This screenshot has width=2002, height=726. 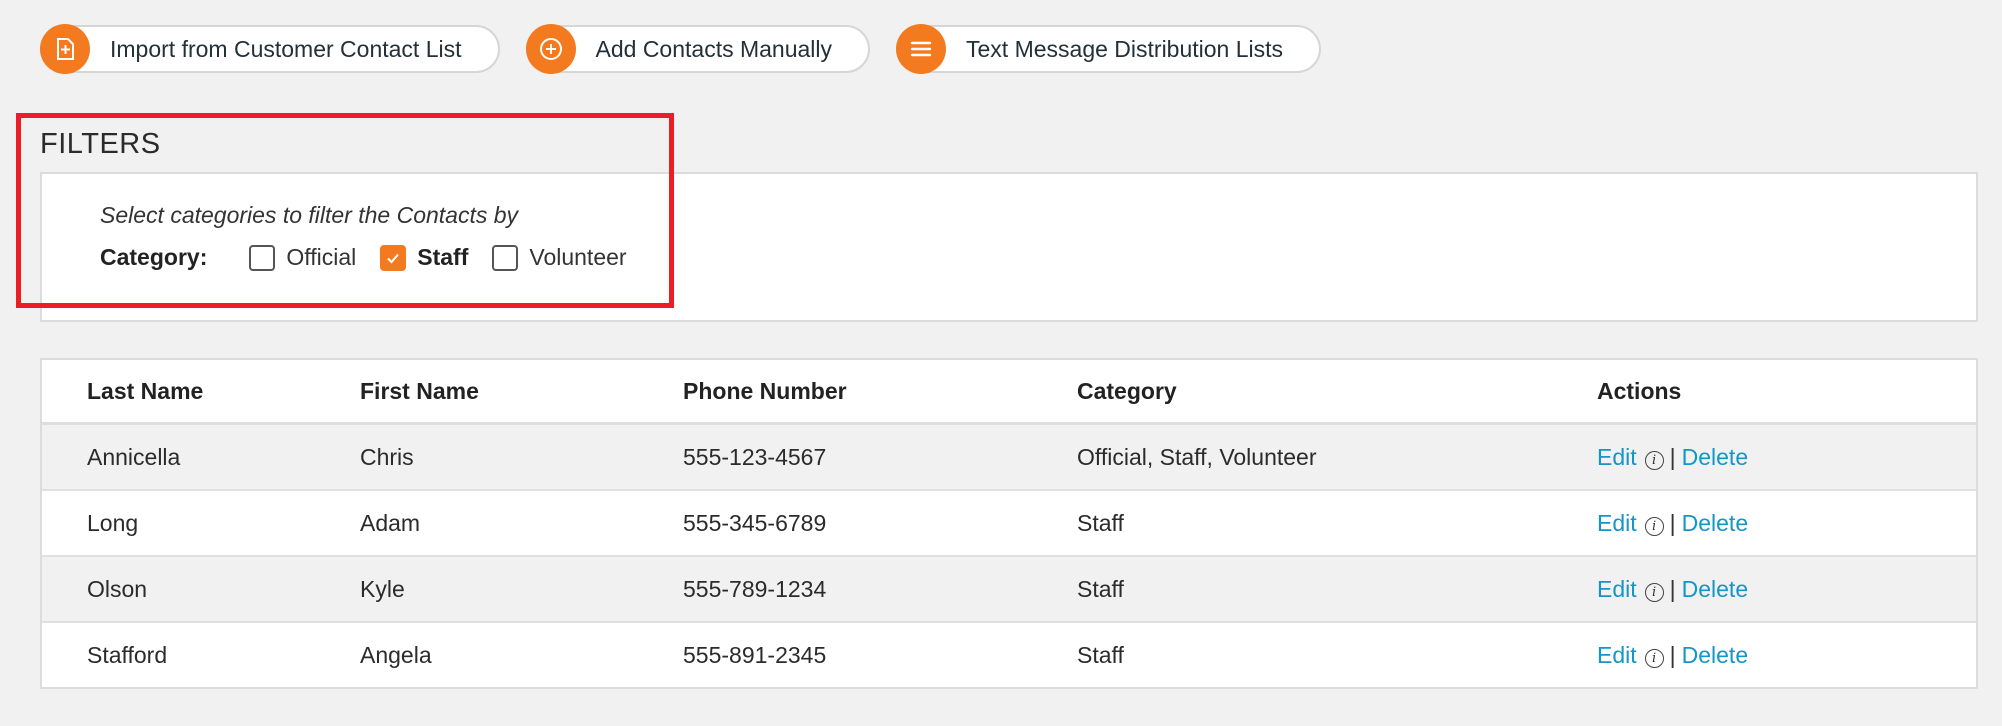 I want to click on distribution-lists-button: Text Message Distribution Lists, so click(x=1109, y=49).